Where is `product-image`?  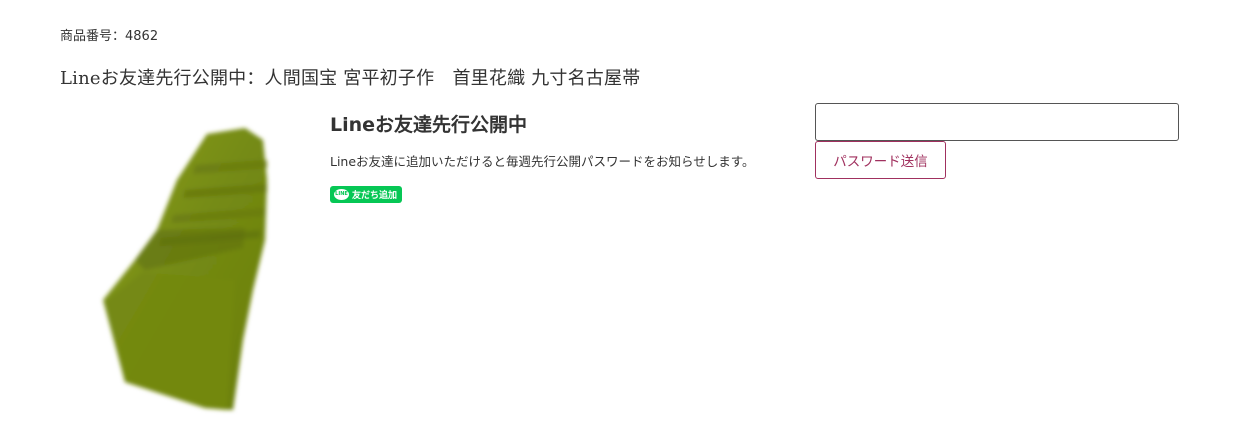 product-image is located at coordinates (190, 270).